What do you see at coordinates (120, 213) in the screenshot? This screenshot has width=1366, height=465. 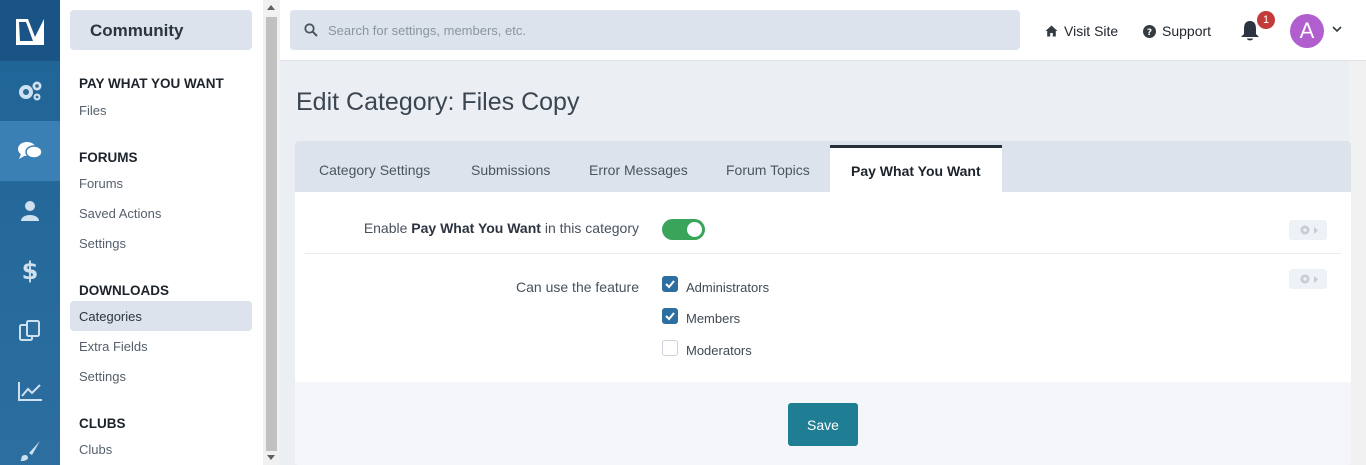 I see `nav-item-saved-actions: Saved Actions` at bounding box center [120, 213].